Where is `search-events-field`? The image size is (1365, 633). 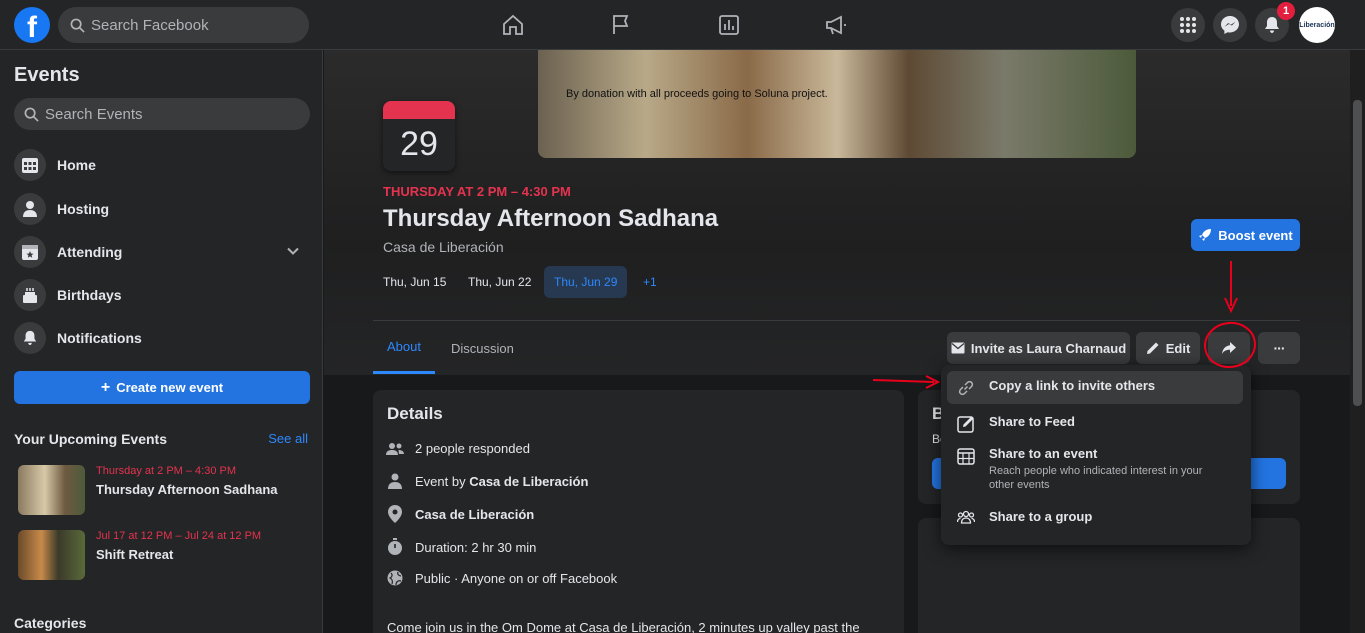
search-events-field is located at coordinates (162, 114).